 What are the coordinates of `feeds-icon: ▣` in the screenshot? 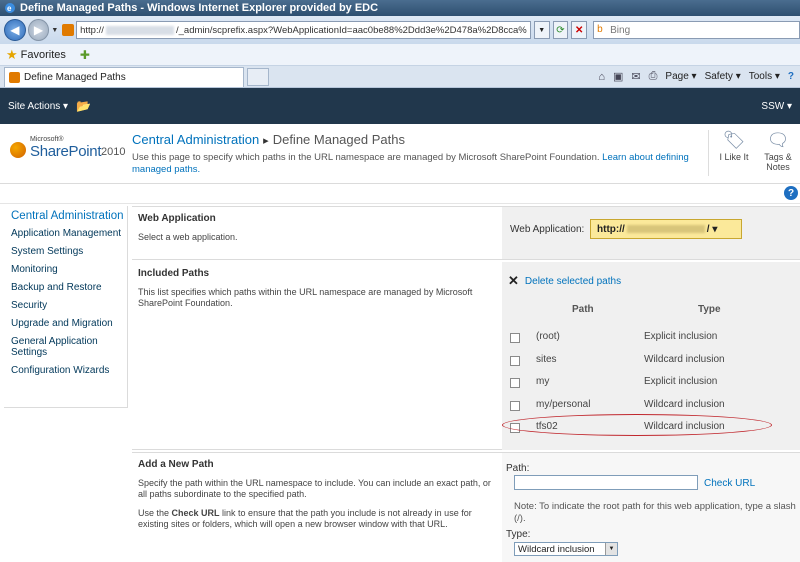 It's located at (618, 76).